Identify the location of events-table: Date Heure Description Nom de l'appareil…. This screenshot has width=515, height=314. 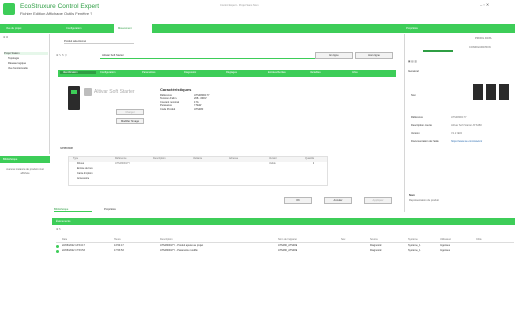
(285, 253).